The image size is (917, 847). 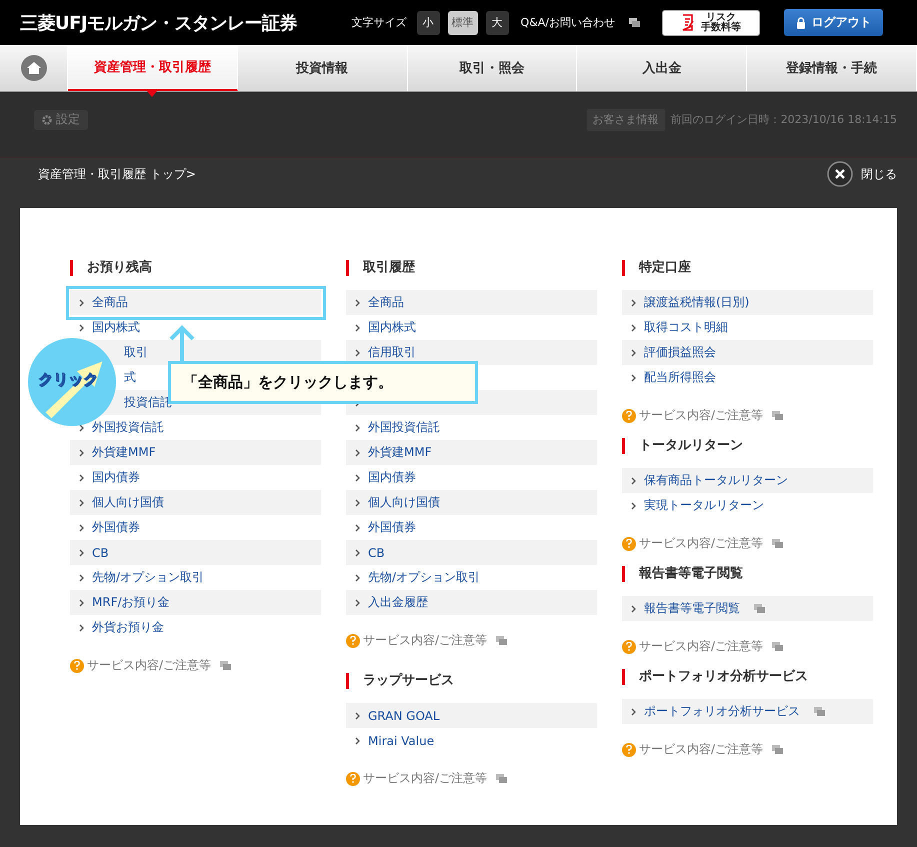 I want to click on font-size-button: 標準, so click(x=463, y=22).